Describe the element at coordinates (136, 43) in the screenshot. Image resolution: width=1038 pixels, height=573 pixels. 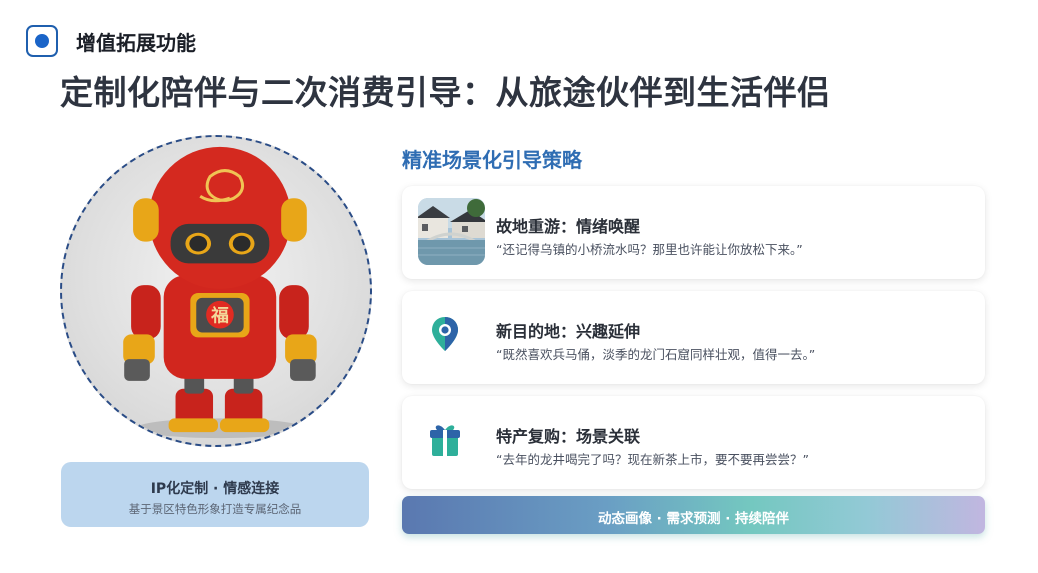
I see `section-label: 增值拓展功能` at that location.